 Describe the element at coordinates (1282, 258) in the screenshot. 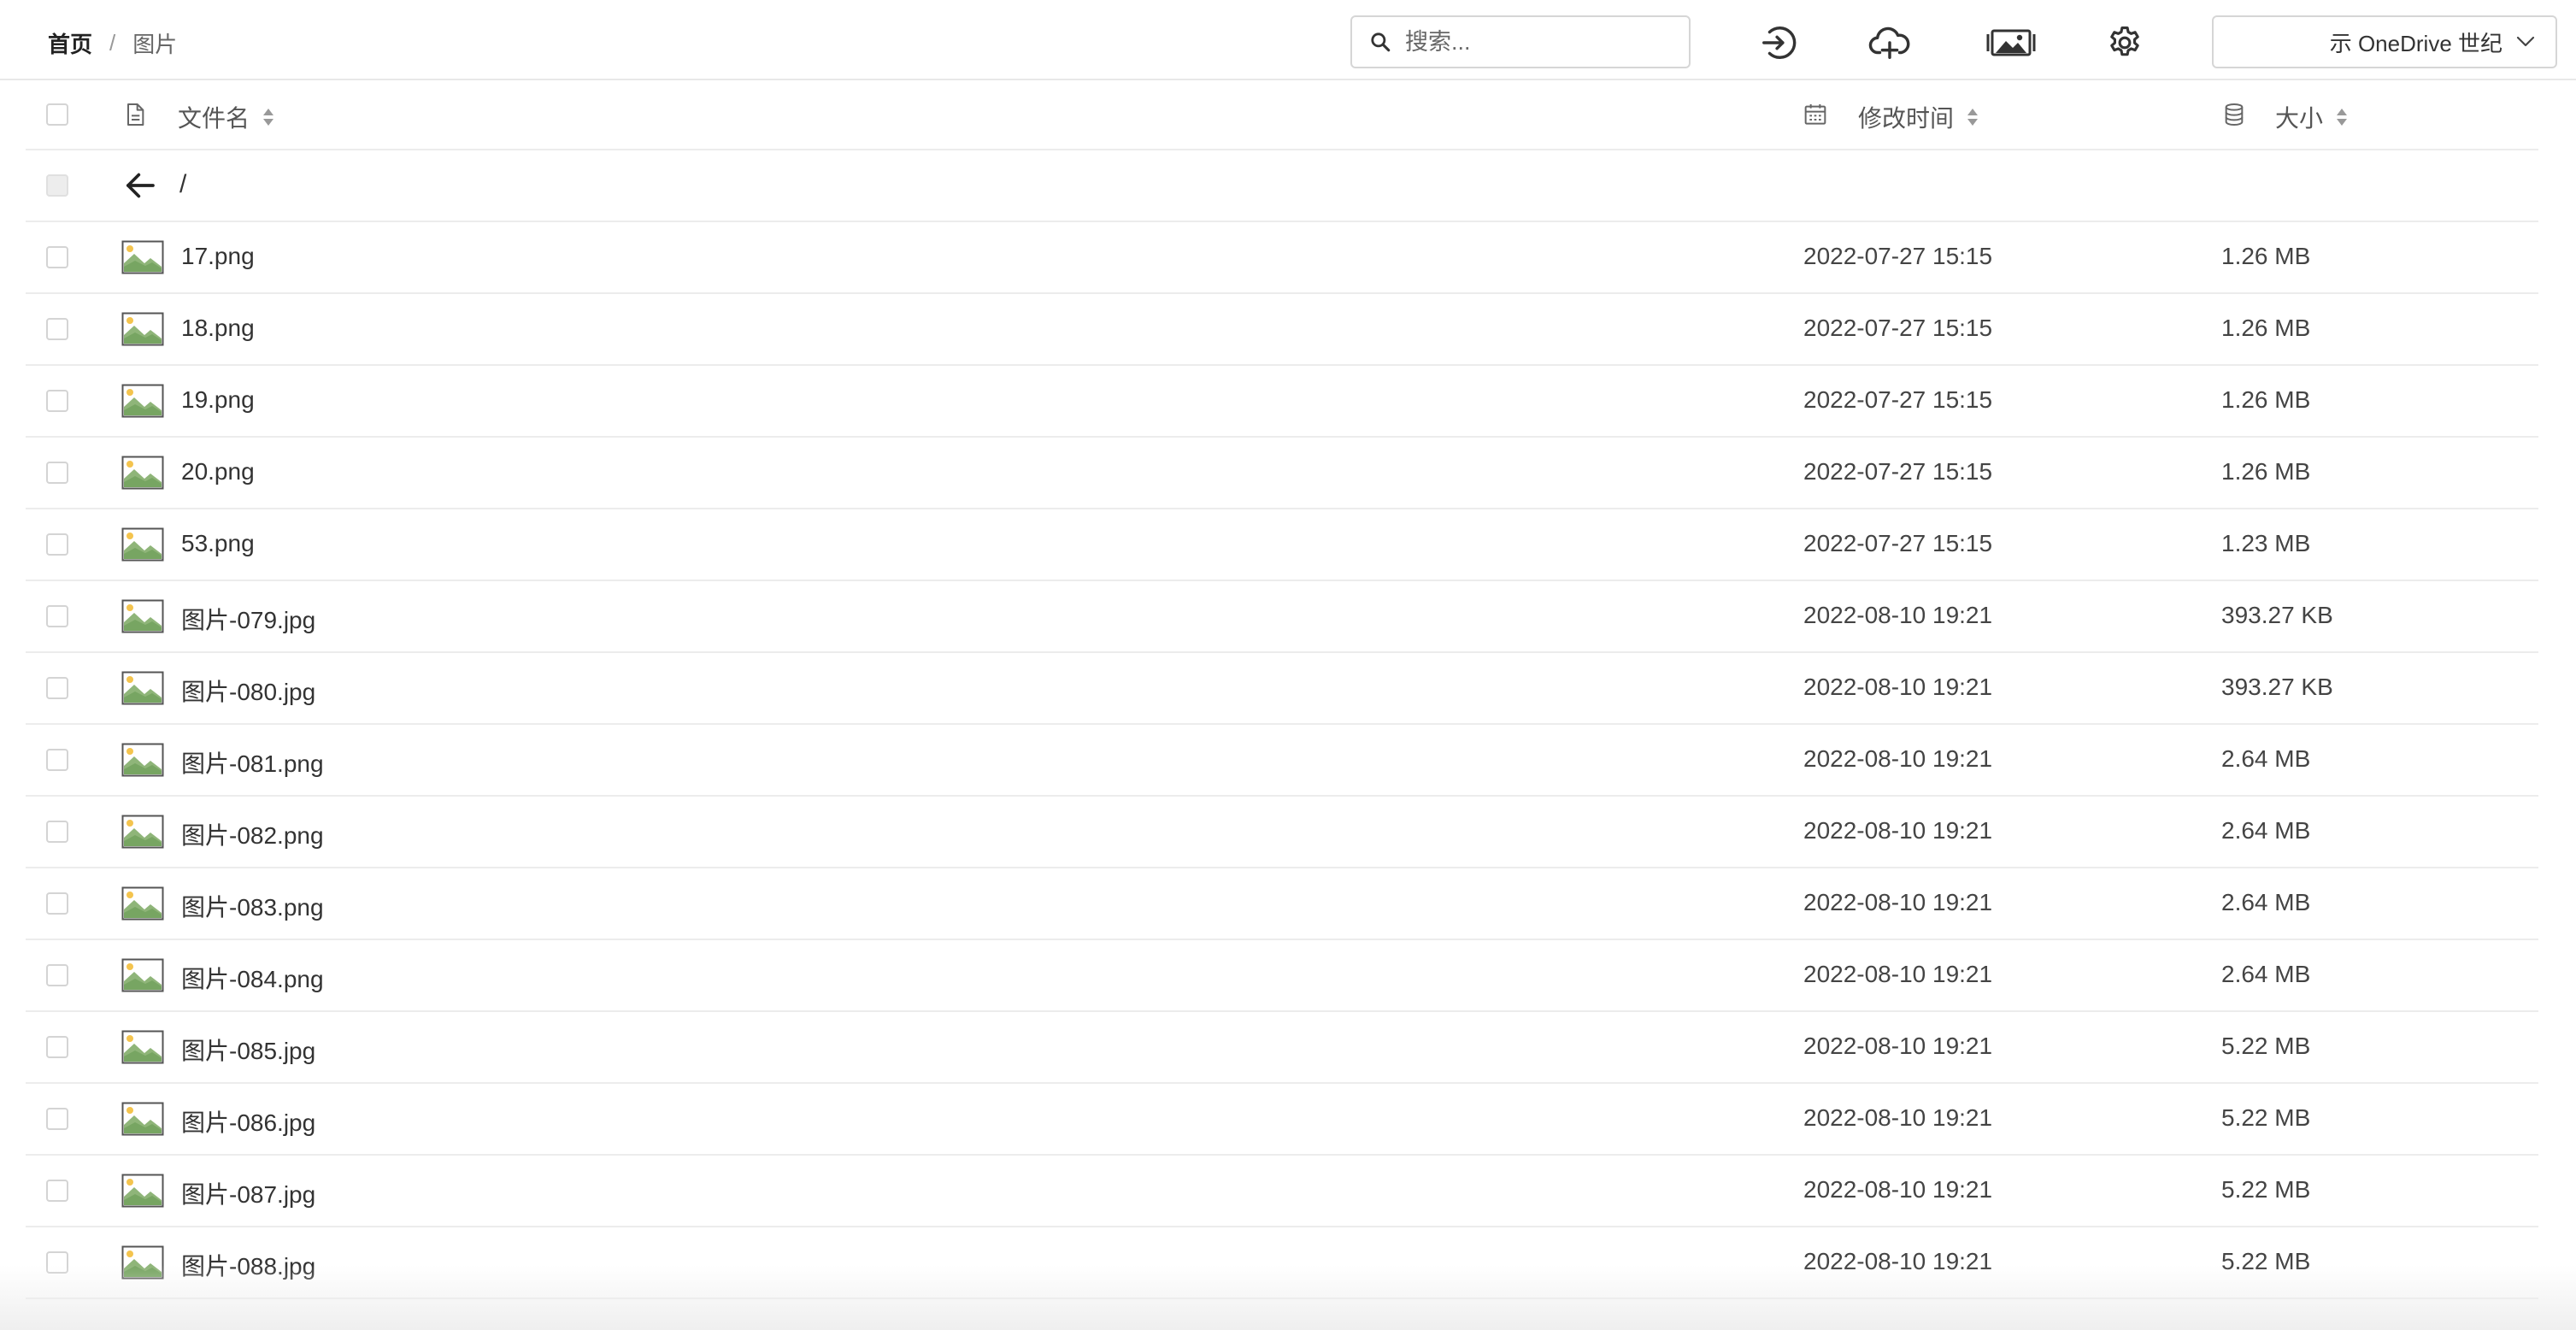

I see `table-row: 17.png 2022-07-27 15:15 1.26 MB` at that location.